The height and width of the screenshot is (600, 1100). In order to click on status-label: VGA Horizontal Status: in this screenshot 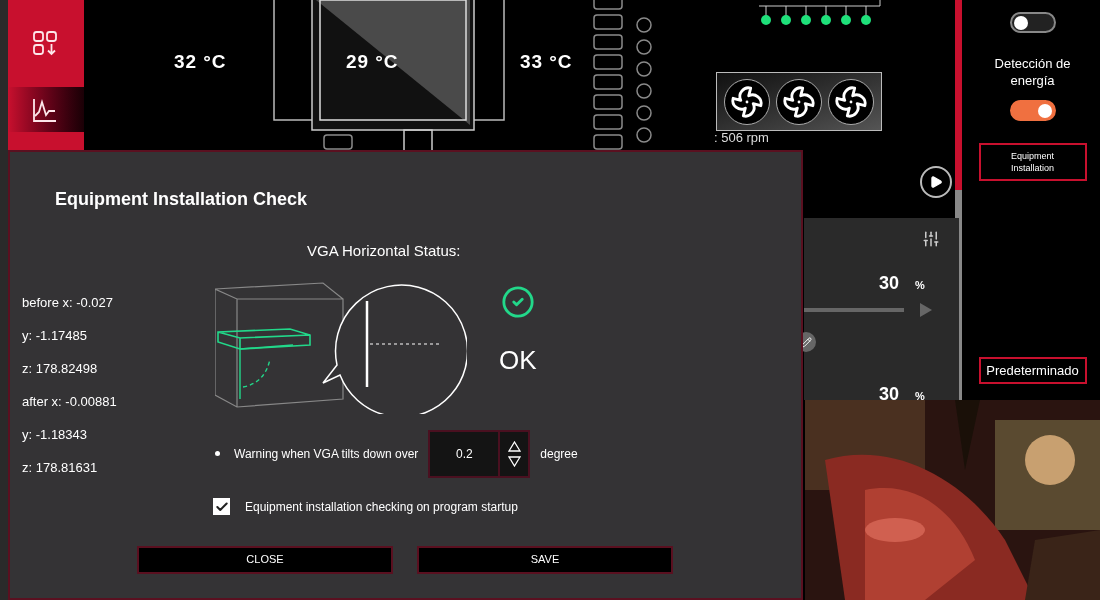, I will do `click(384, 251)`.